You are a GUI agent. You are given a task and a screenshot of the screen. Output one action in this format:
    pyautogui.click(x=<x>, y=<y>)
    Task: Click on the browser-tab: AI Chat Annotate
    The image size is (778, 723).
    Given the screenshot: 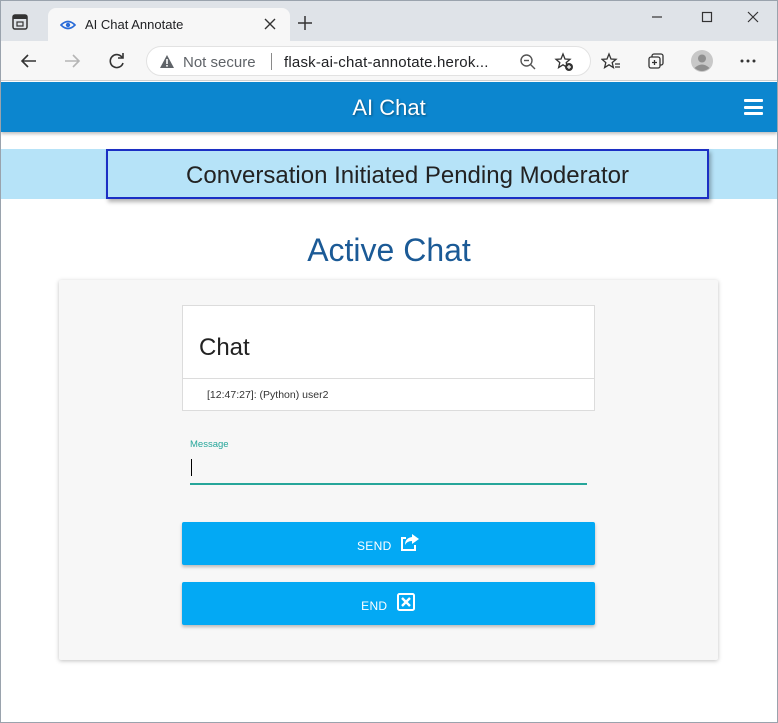 What is the action you would take?
    pyautogui.click(x=169, y=24)
    